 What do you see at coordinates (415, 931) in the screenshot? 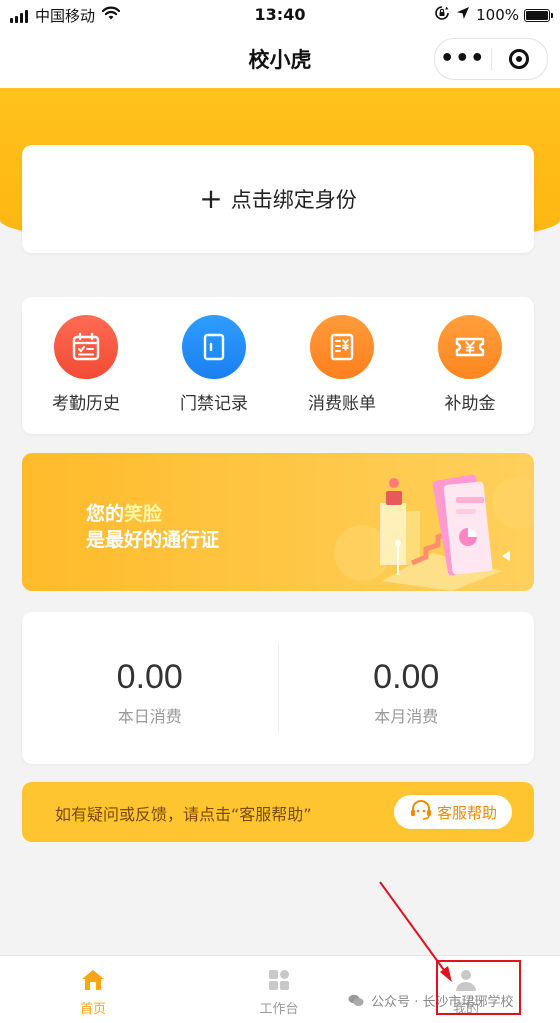
I see `annotation-arrow` at bounding box center [415, 931].